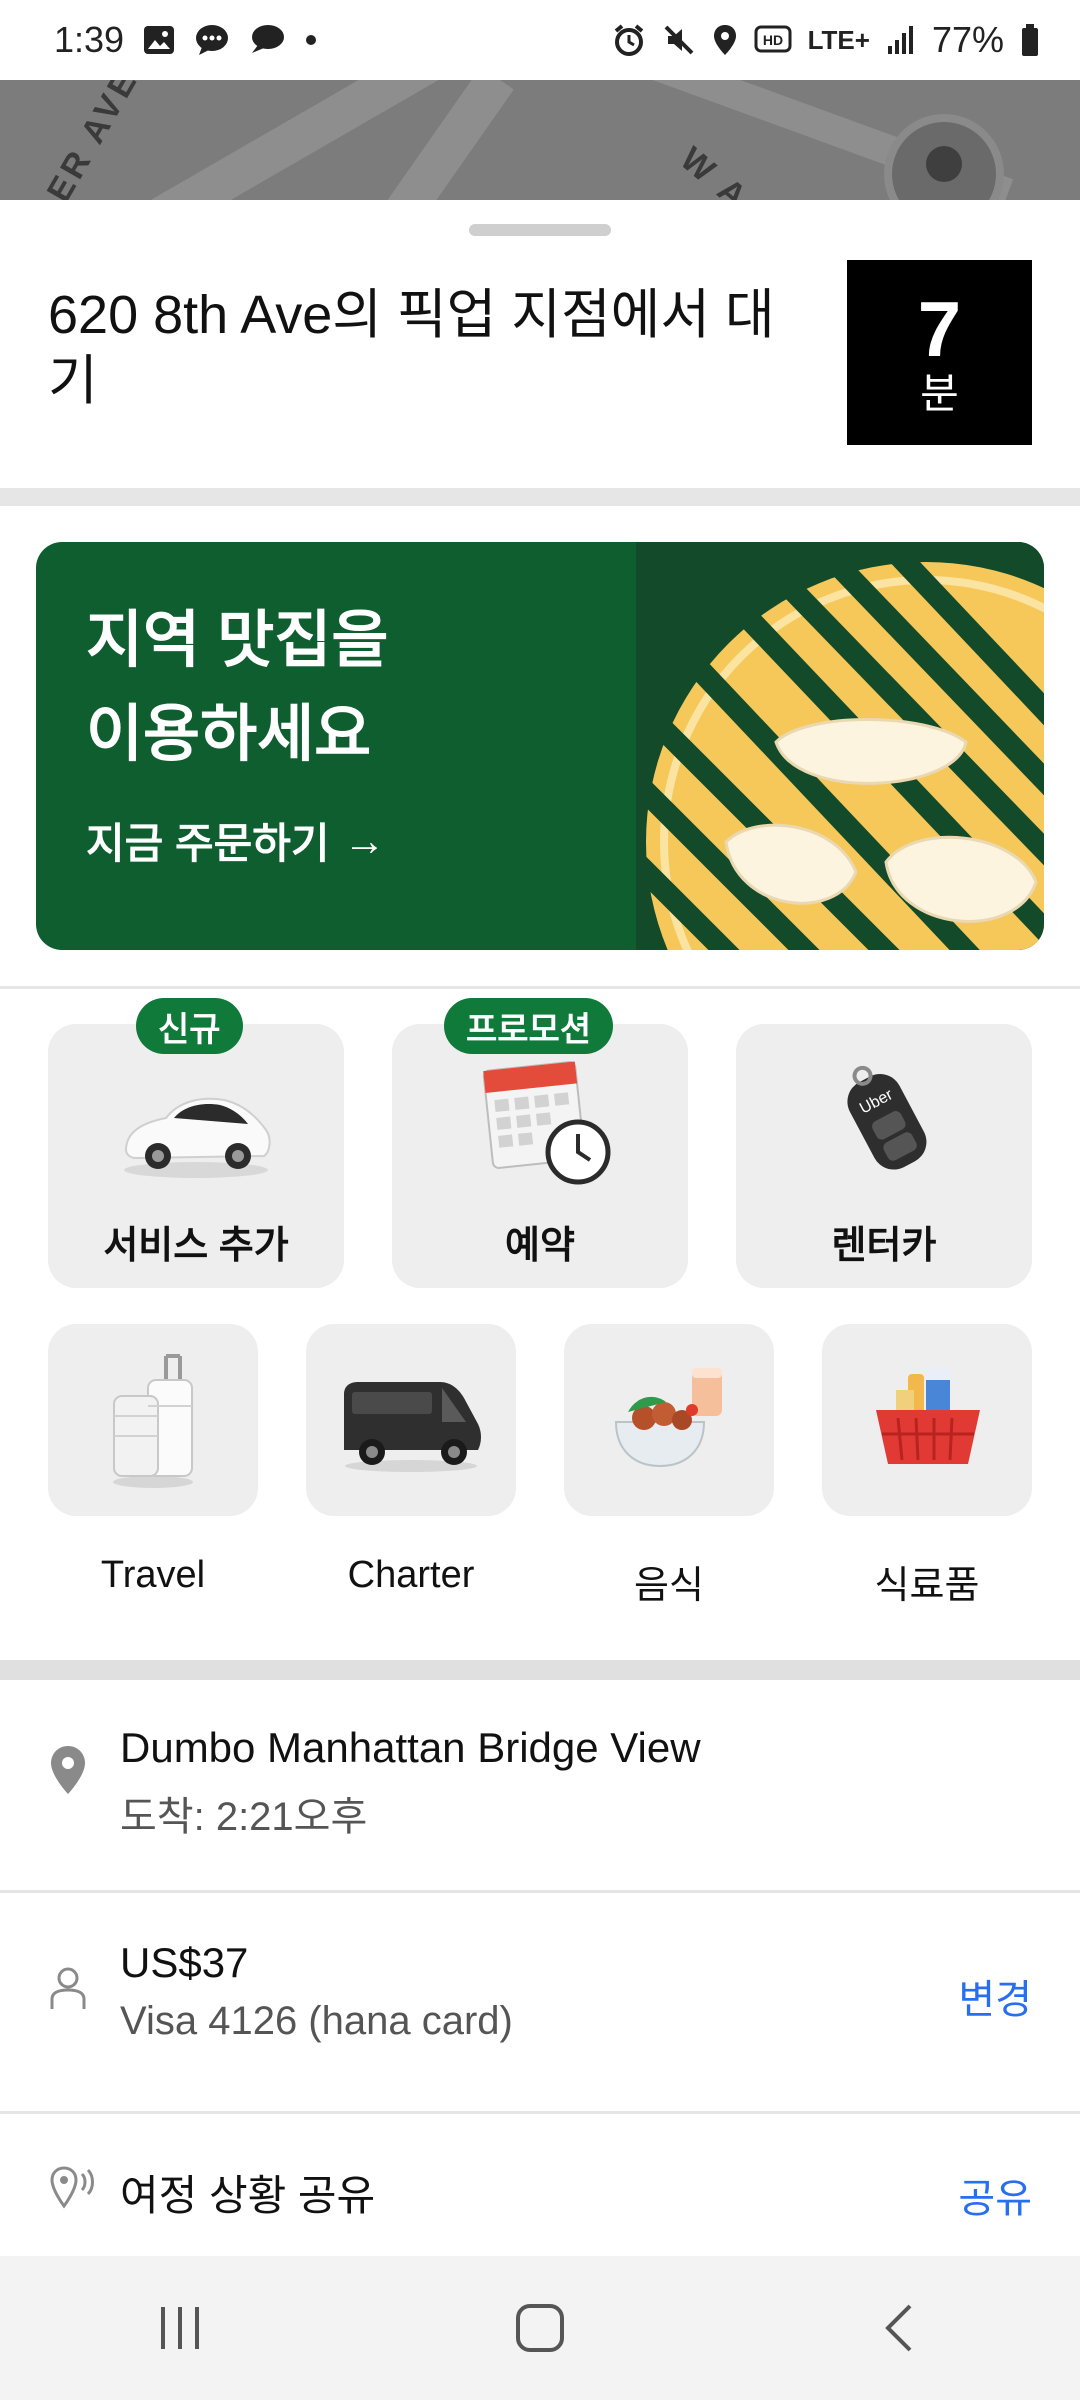 This screenshot has height=2400, width=1080. What do you see at coordinates (159, 40) in the screenshot?
I see `gallery-icon` at bounding box center [159, 40].